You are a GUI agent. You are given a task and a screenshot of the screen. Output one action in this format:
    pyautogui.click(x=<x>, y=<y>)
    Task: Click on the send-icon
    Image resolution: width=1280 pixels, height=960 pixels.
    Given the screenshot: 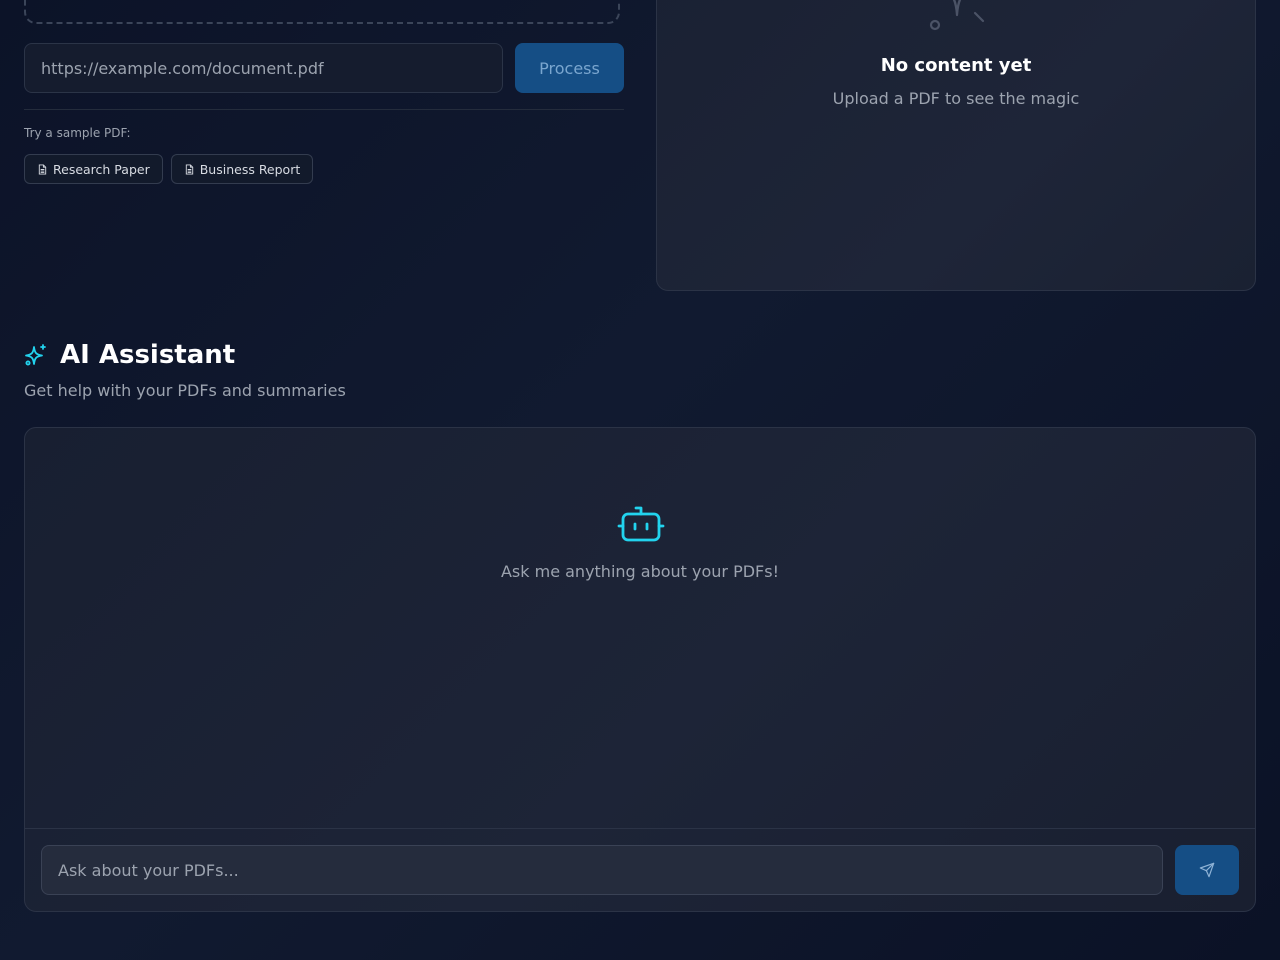 What is the action you would take?
    pyautogui.click(x=1207, y=870)
    